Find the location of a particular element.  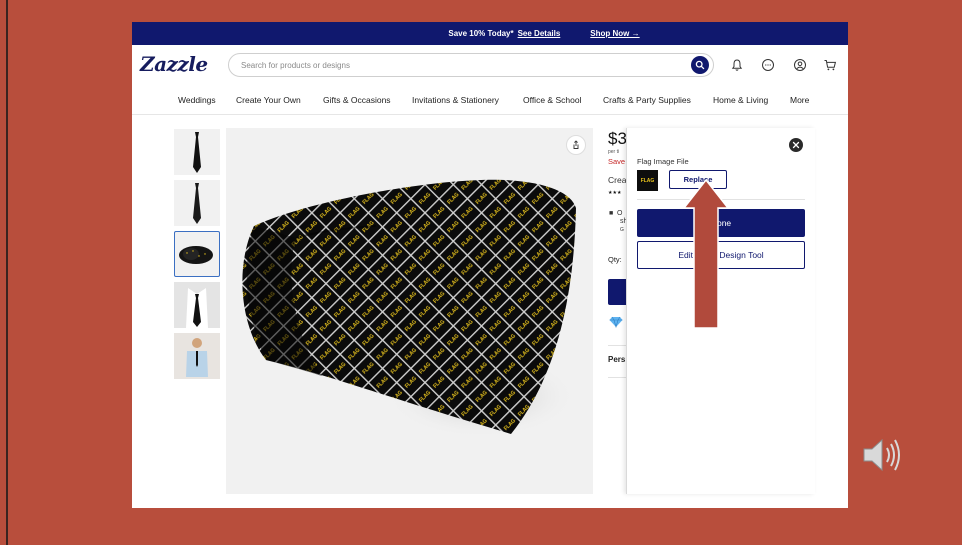

annotation-arrow-icon is located at coordinates (706, 254).